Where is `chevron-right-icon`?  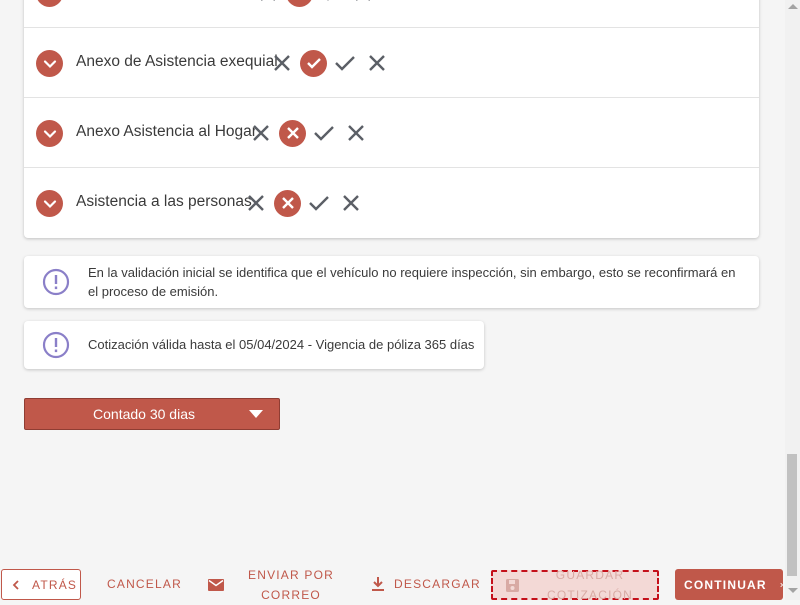 chevron-right-icon is located at coordinates (781, 584).